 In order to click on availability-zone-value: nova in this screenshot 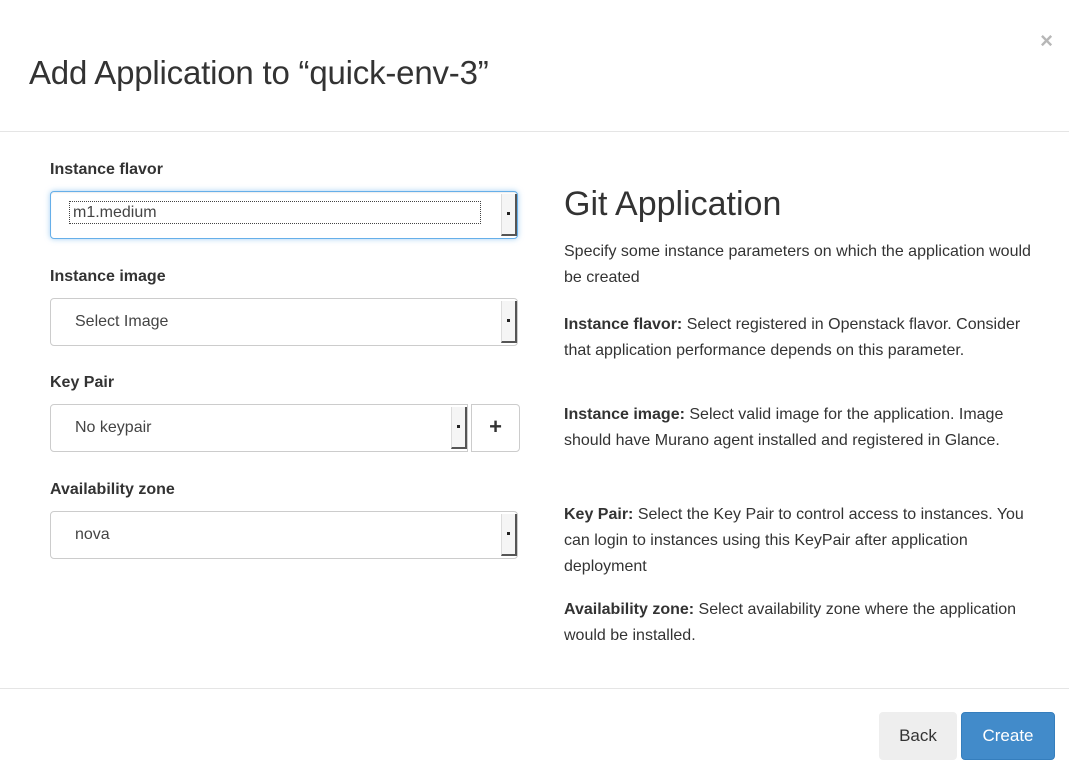, I will do `click(92, 534)`.